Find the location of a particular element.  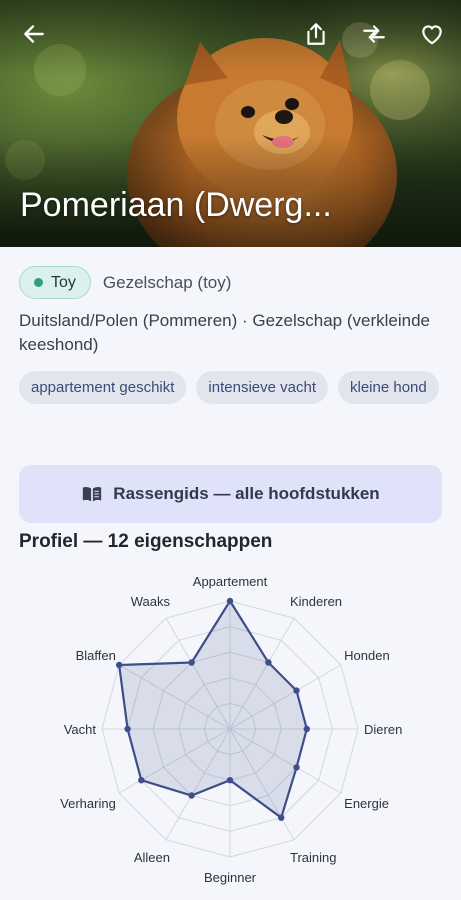

breed-guide-label: Rassengids — alle hoofdstukken is located at coordinates (246, 493).